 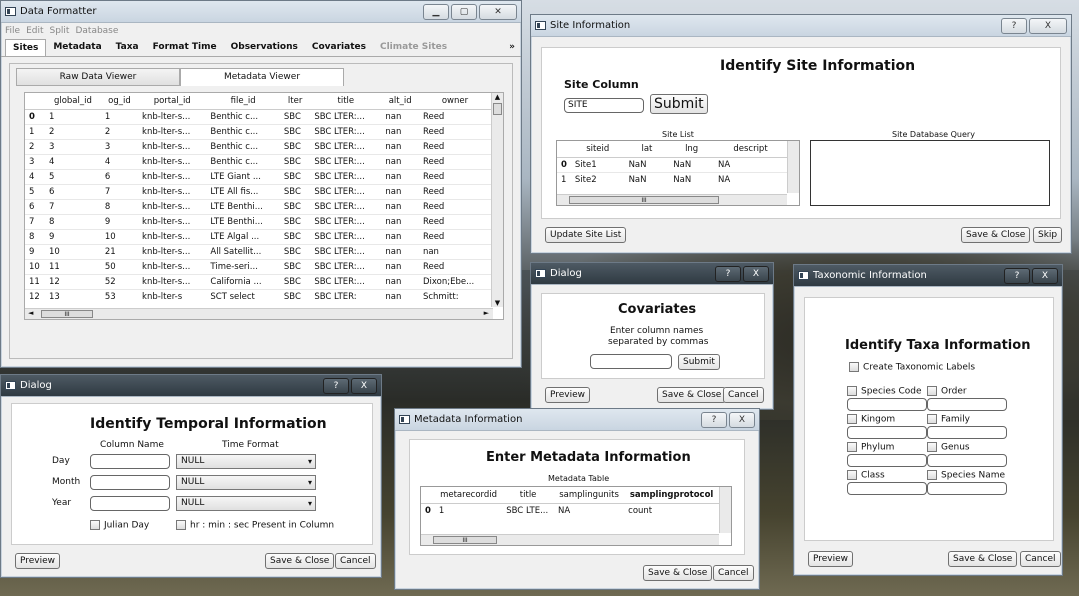 I want to click on skip-button: Skip, so click(x=1048, y=235).